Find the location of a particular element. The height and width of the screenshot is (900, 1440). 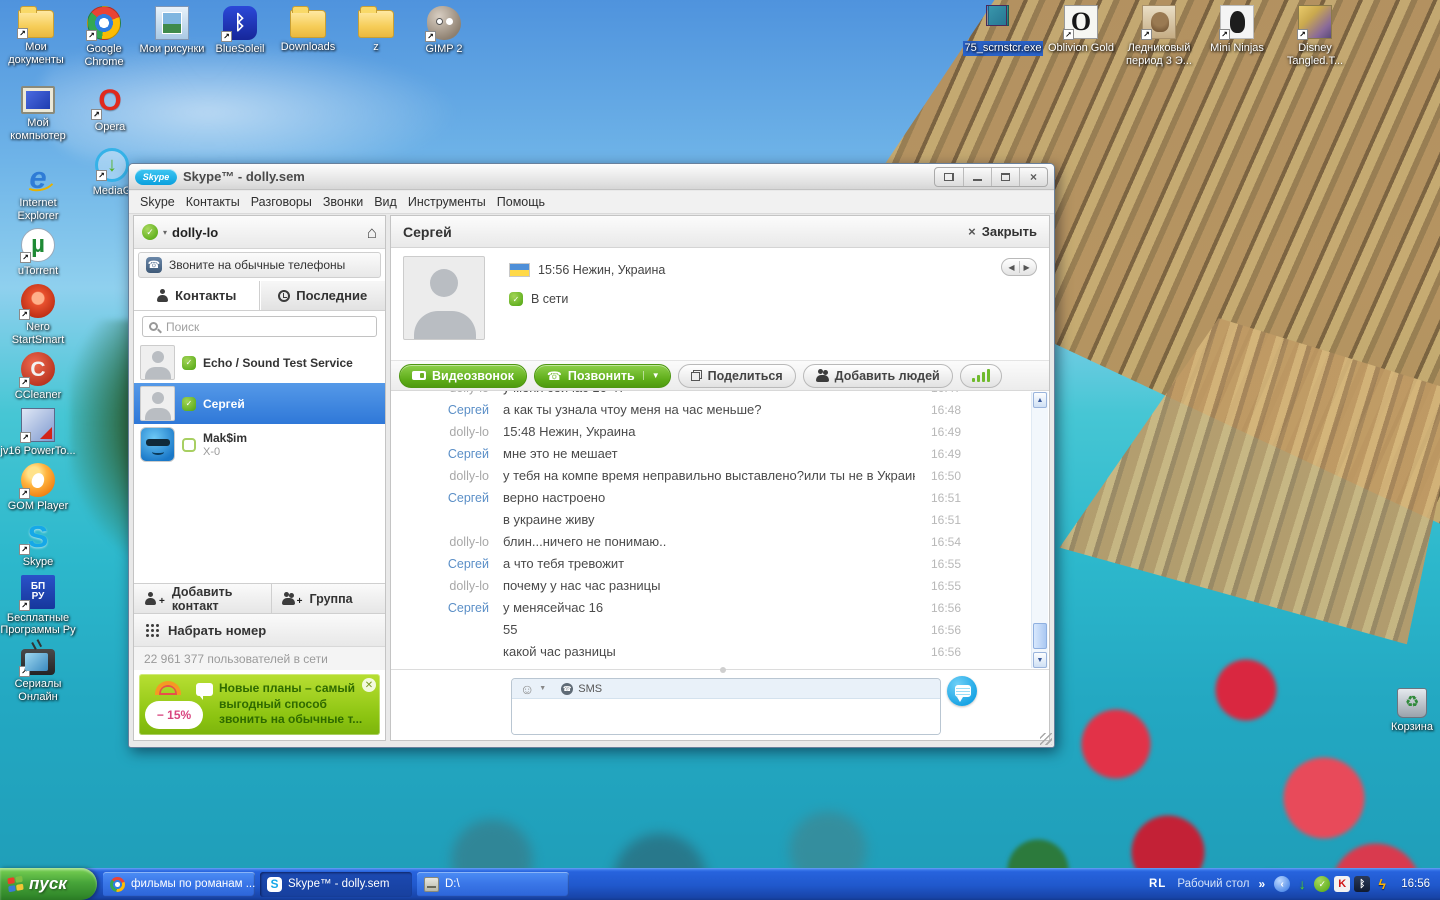

sms-icon: ☎ is located at coordinates (567, 688).